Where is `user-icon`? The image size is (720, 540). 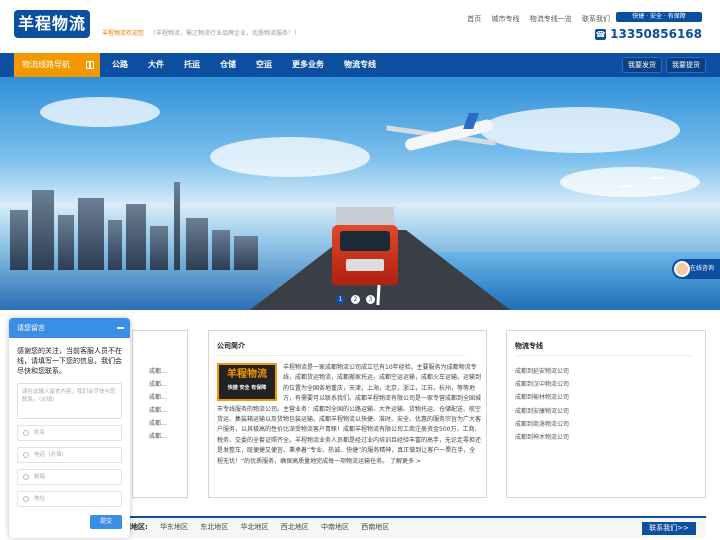 user-icon is located at coordinates (26, 433).